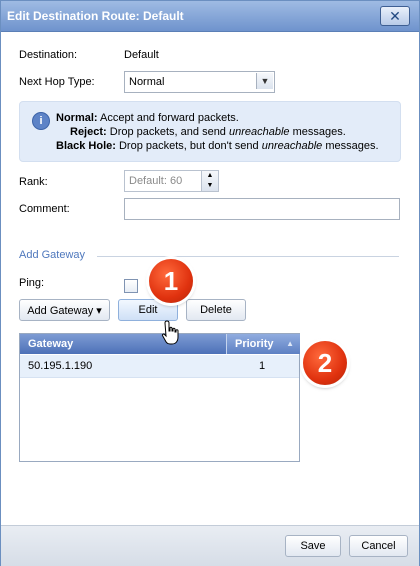 The width and height of the screenshot is (420, 566). Describe the element at coordinates (290, 343) in the screenshot. I see `sort-ascending-icon: ▲` at that location.